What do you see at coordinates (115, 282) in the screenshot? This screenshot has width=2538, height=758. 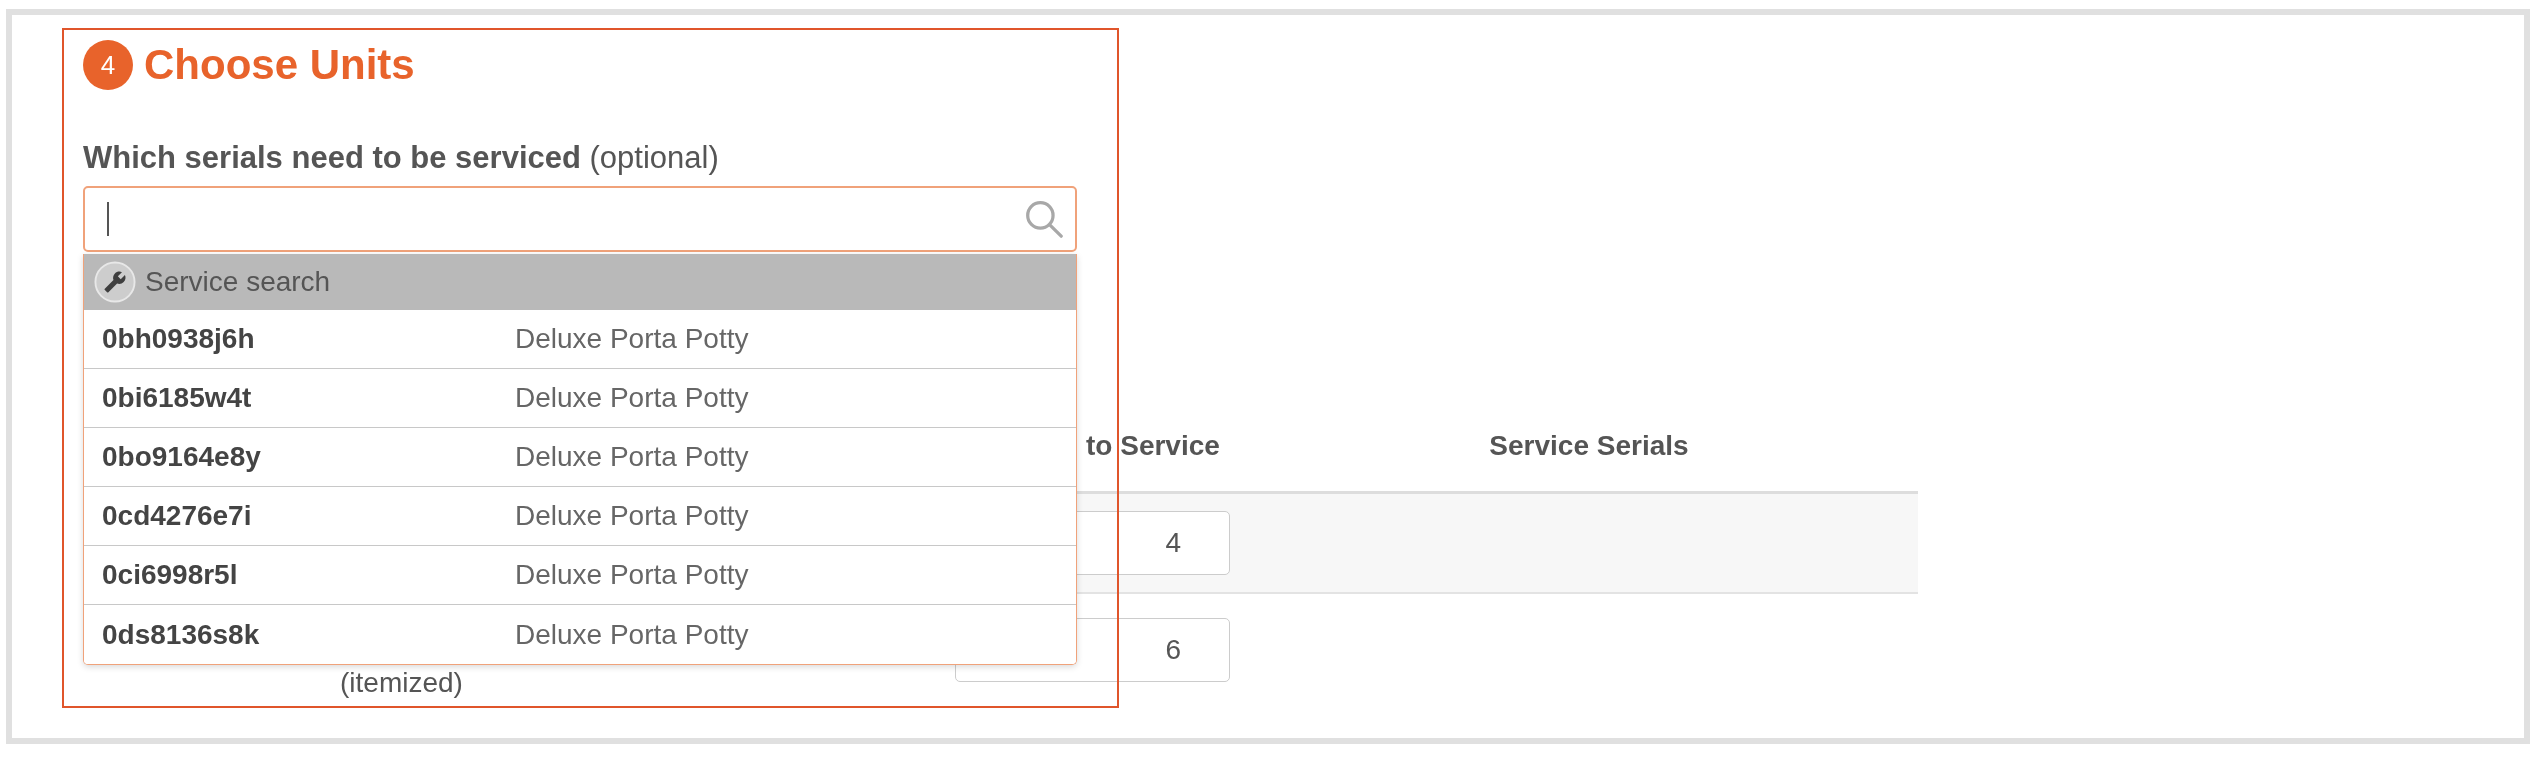 I see `wrench-icon` at bounding box center [115, 282].